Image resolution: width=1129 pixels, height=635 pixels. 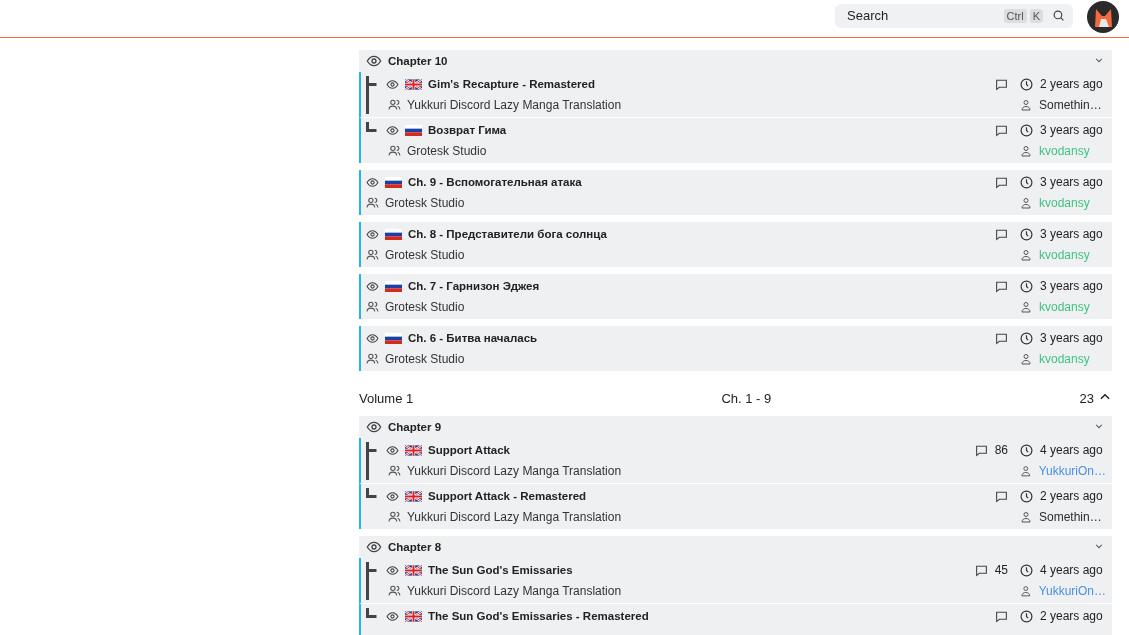 What do you see at coordinates (1001, 450) in the screenshot?
I see `comment-count: 86` at bounding box center [1001, 450].